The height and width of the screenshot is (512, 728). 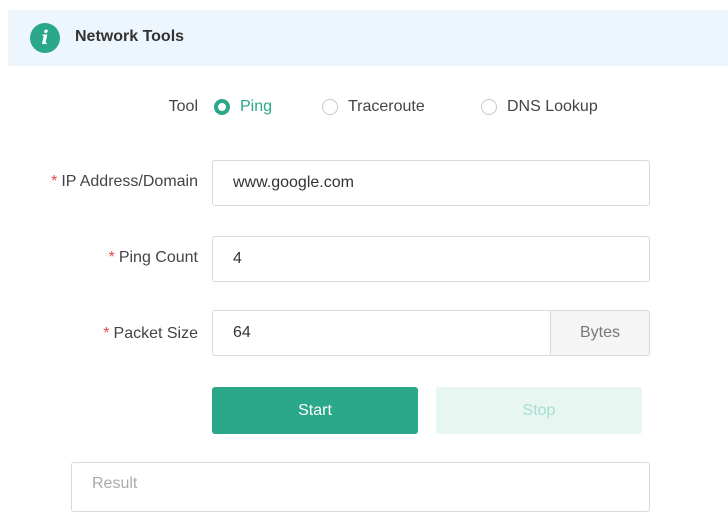 What do you see at coordinates (431, 183) in the screenshot?
I see `ip-address-input` at bounding box center [431, 183].